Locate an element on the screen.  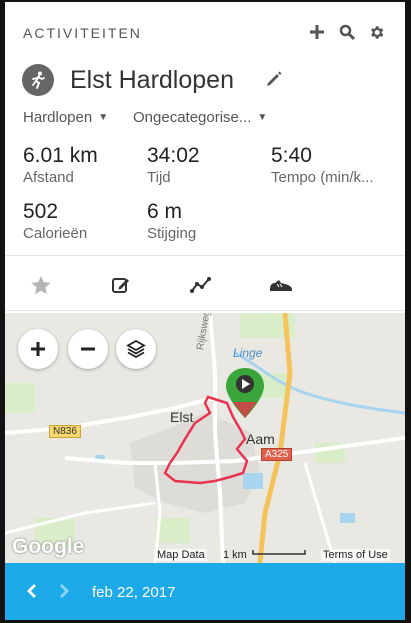
activity-date: feb 22, 2017 is located at coordinates (134, 592).